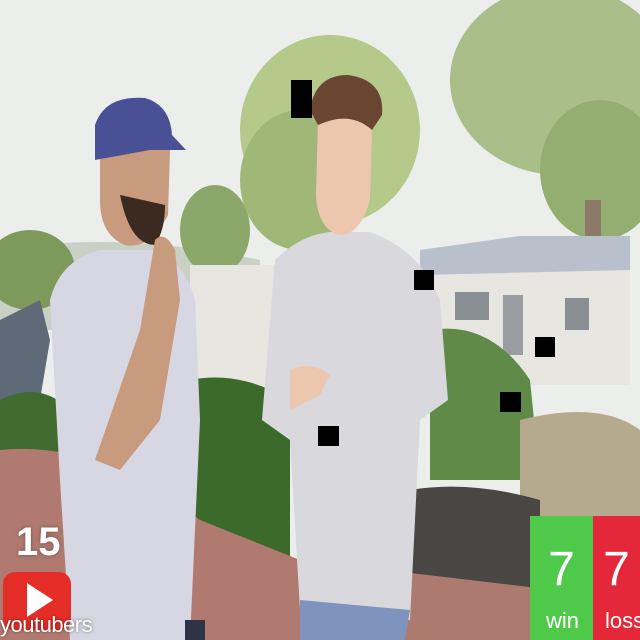  What do you see at coordinates (215, 230) in the screenshot?
I see `mid-tree` at bounding box center [215, 230].